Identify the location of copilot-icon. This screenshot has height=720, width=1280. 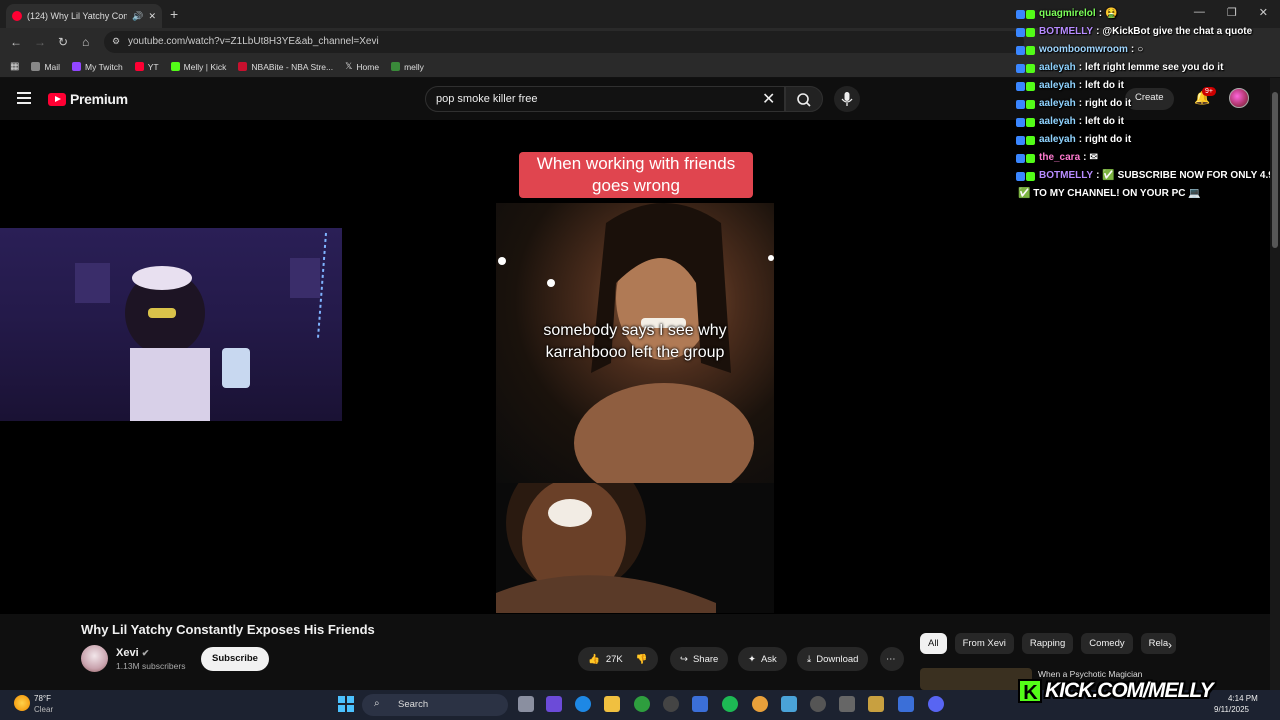
(554, 704).